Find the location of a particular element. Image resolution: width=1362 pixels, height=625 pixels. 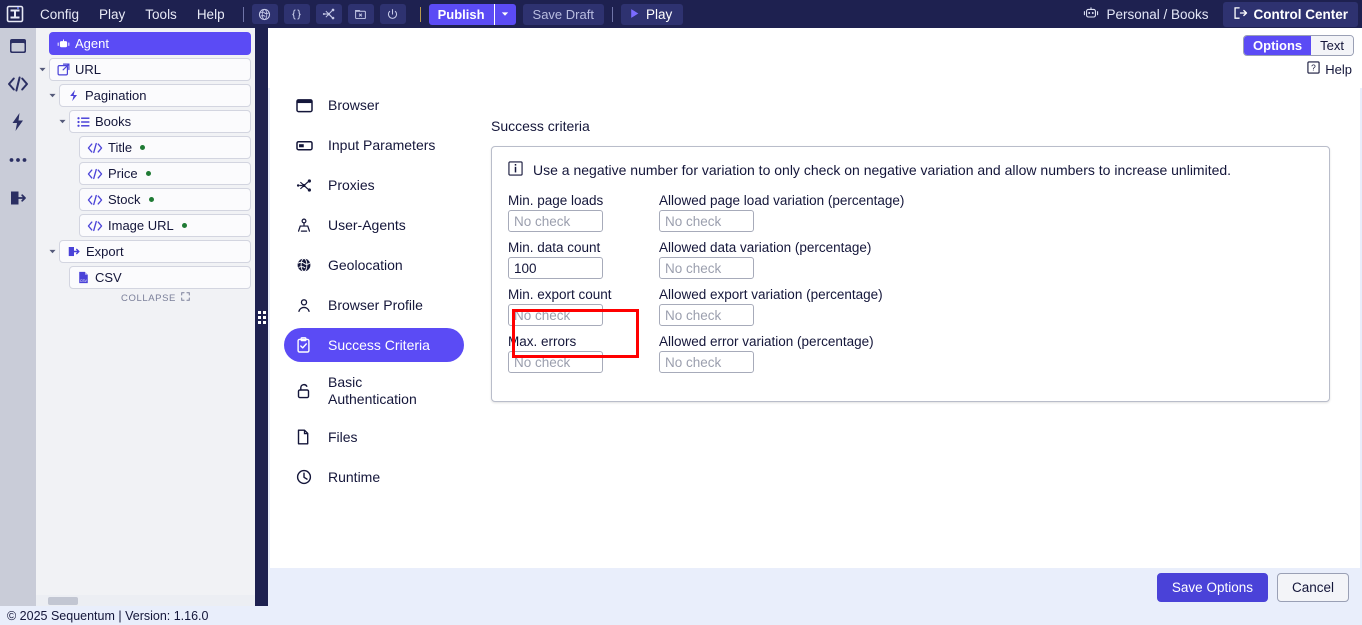

sidebar-horizontal-scrollbar is located at coordinates (145, 600).